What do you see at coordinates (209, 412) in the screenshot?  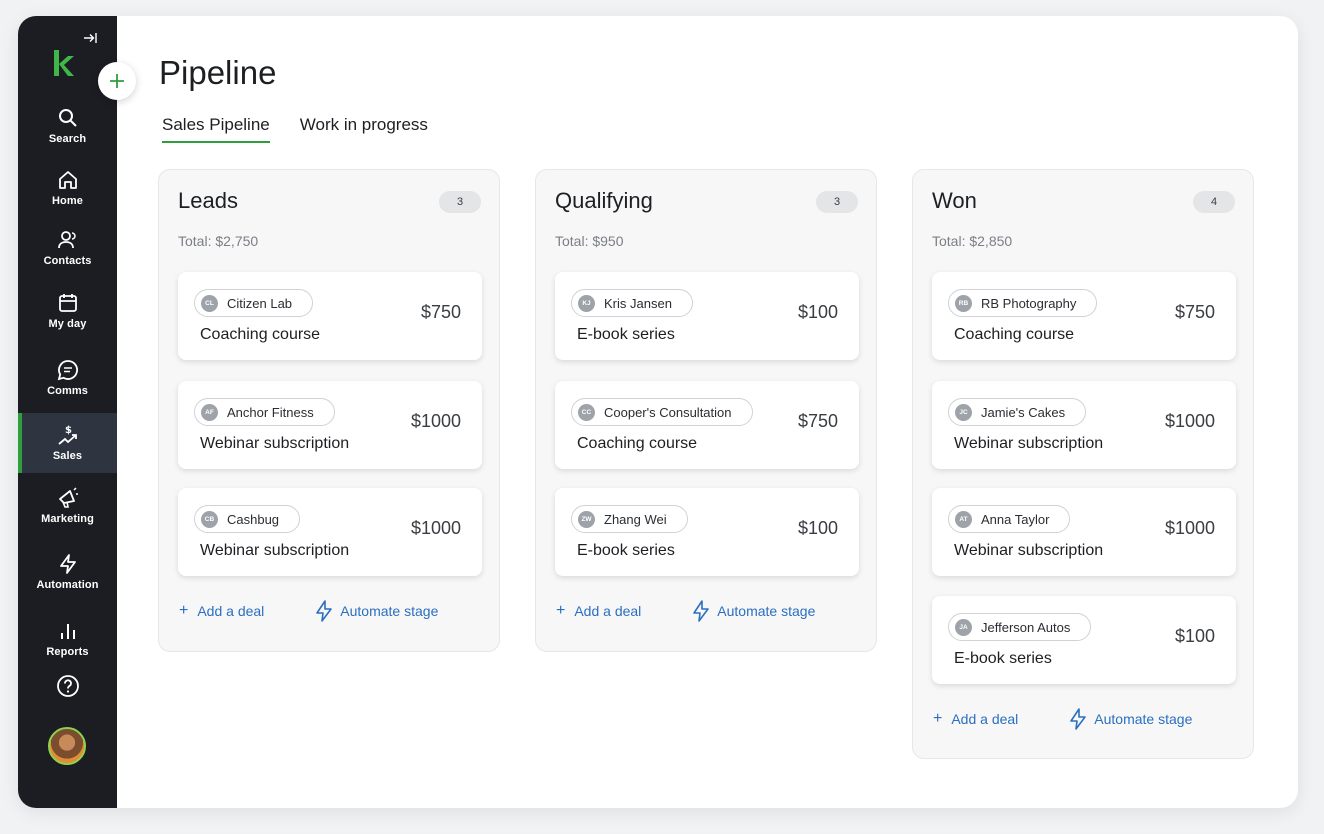 I see `contact-initials-avatar: AF` at bounding box center [209, 412].